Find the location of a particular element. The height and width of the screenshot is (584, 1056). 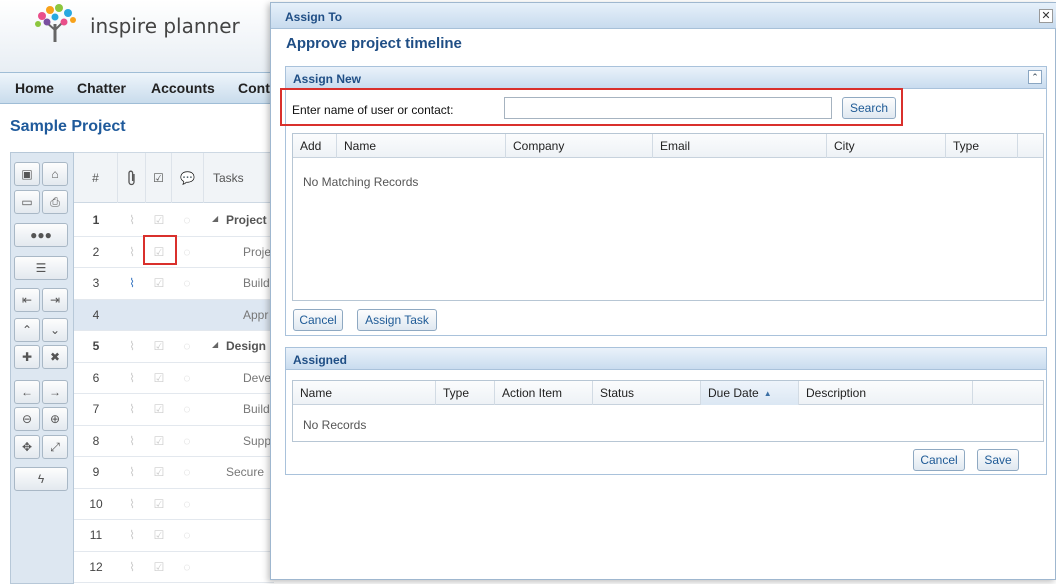

col-status: Status is located at coordinates (647, 393).